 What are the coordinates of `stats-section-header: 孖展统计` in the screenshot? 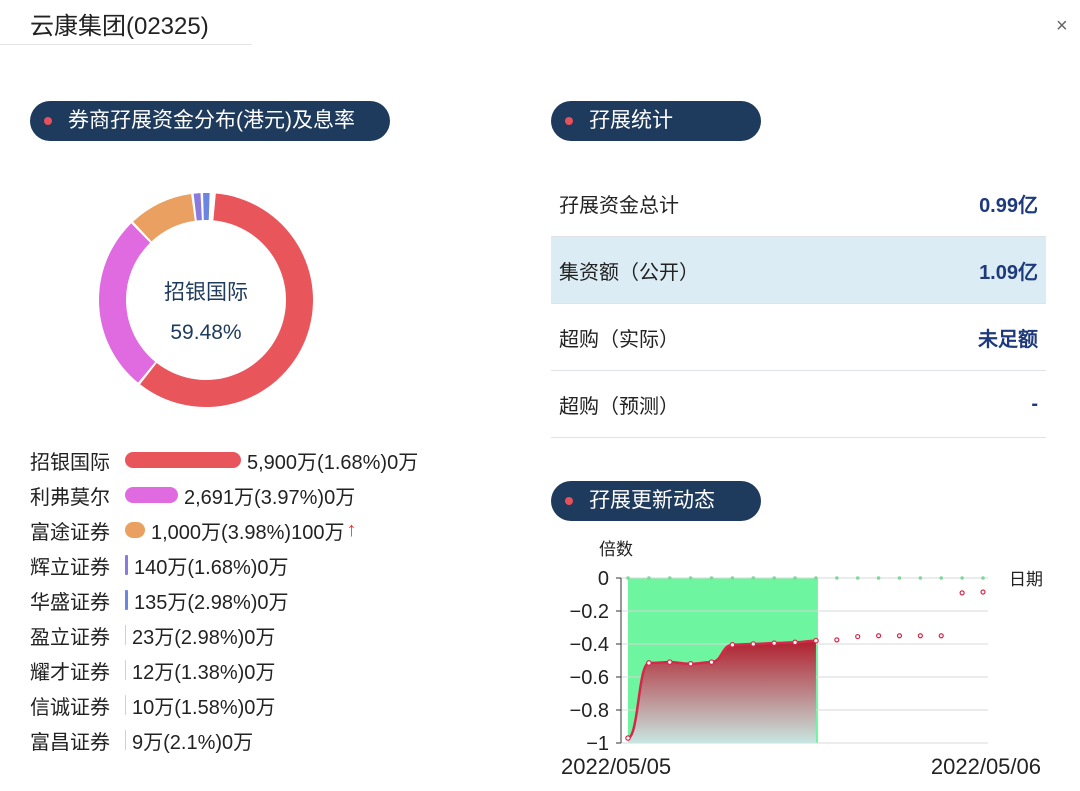 It's located at (656, 121).